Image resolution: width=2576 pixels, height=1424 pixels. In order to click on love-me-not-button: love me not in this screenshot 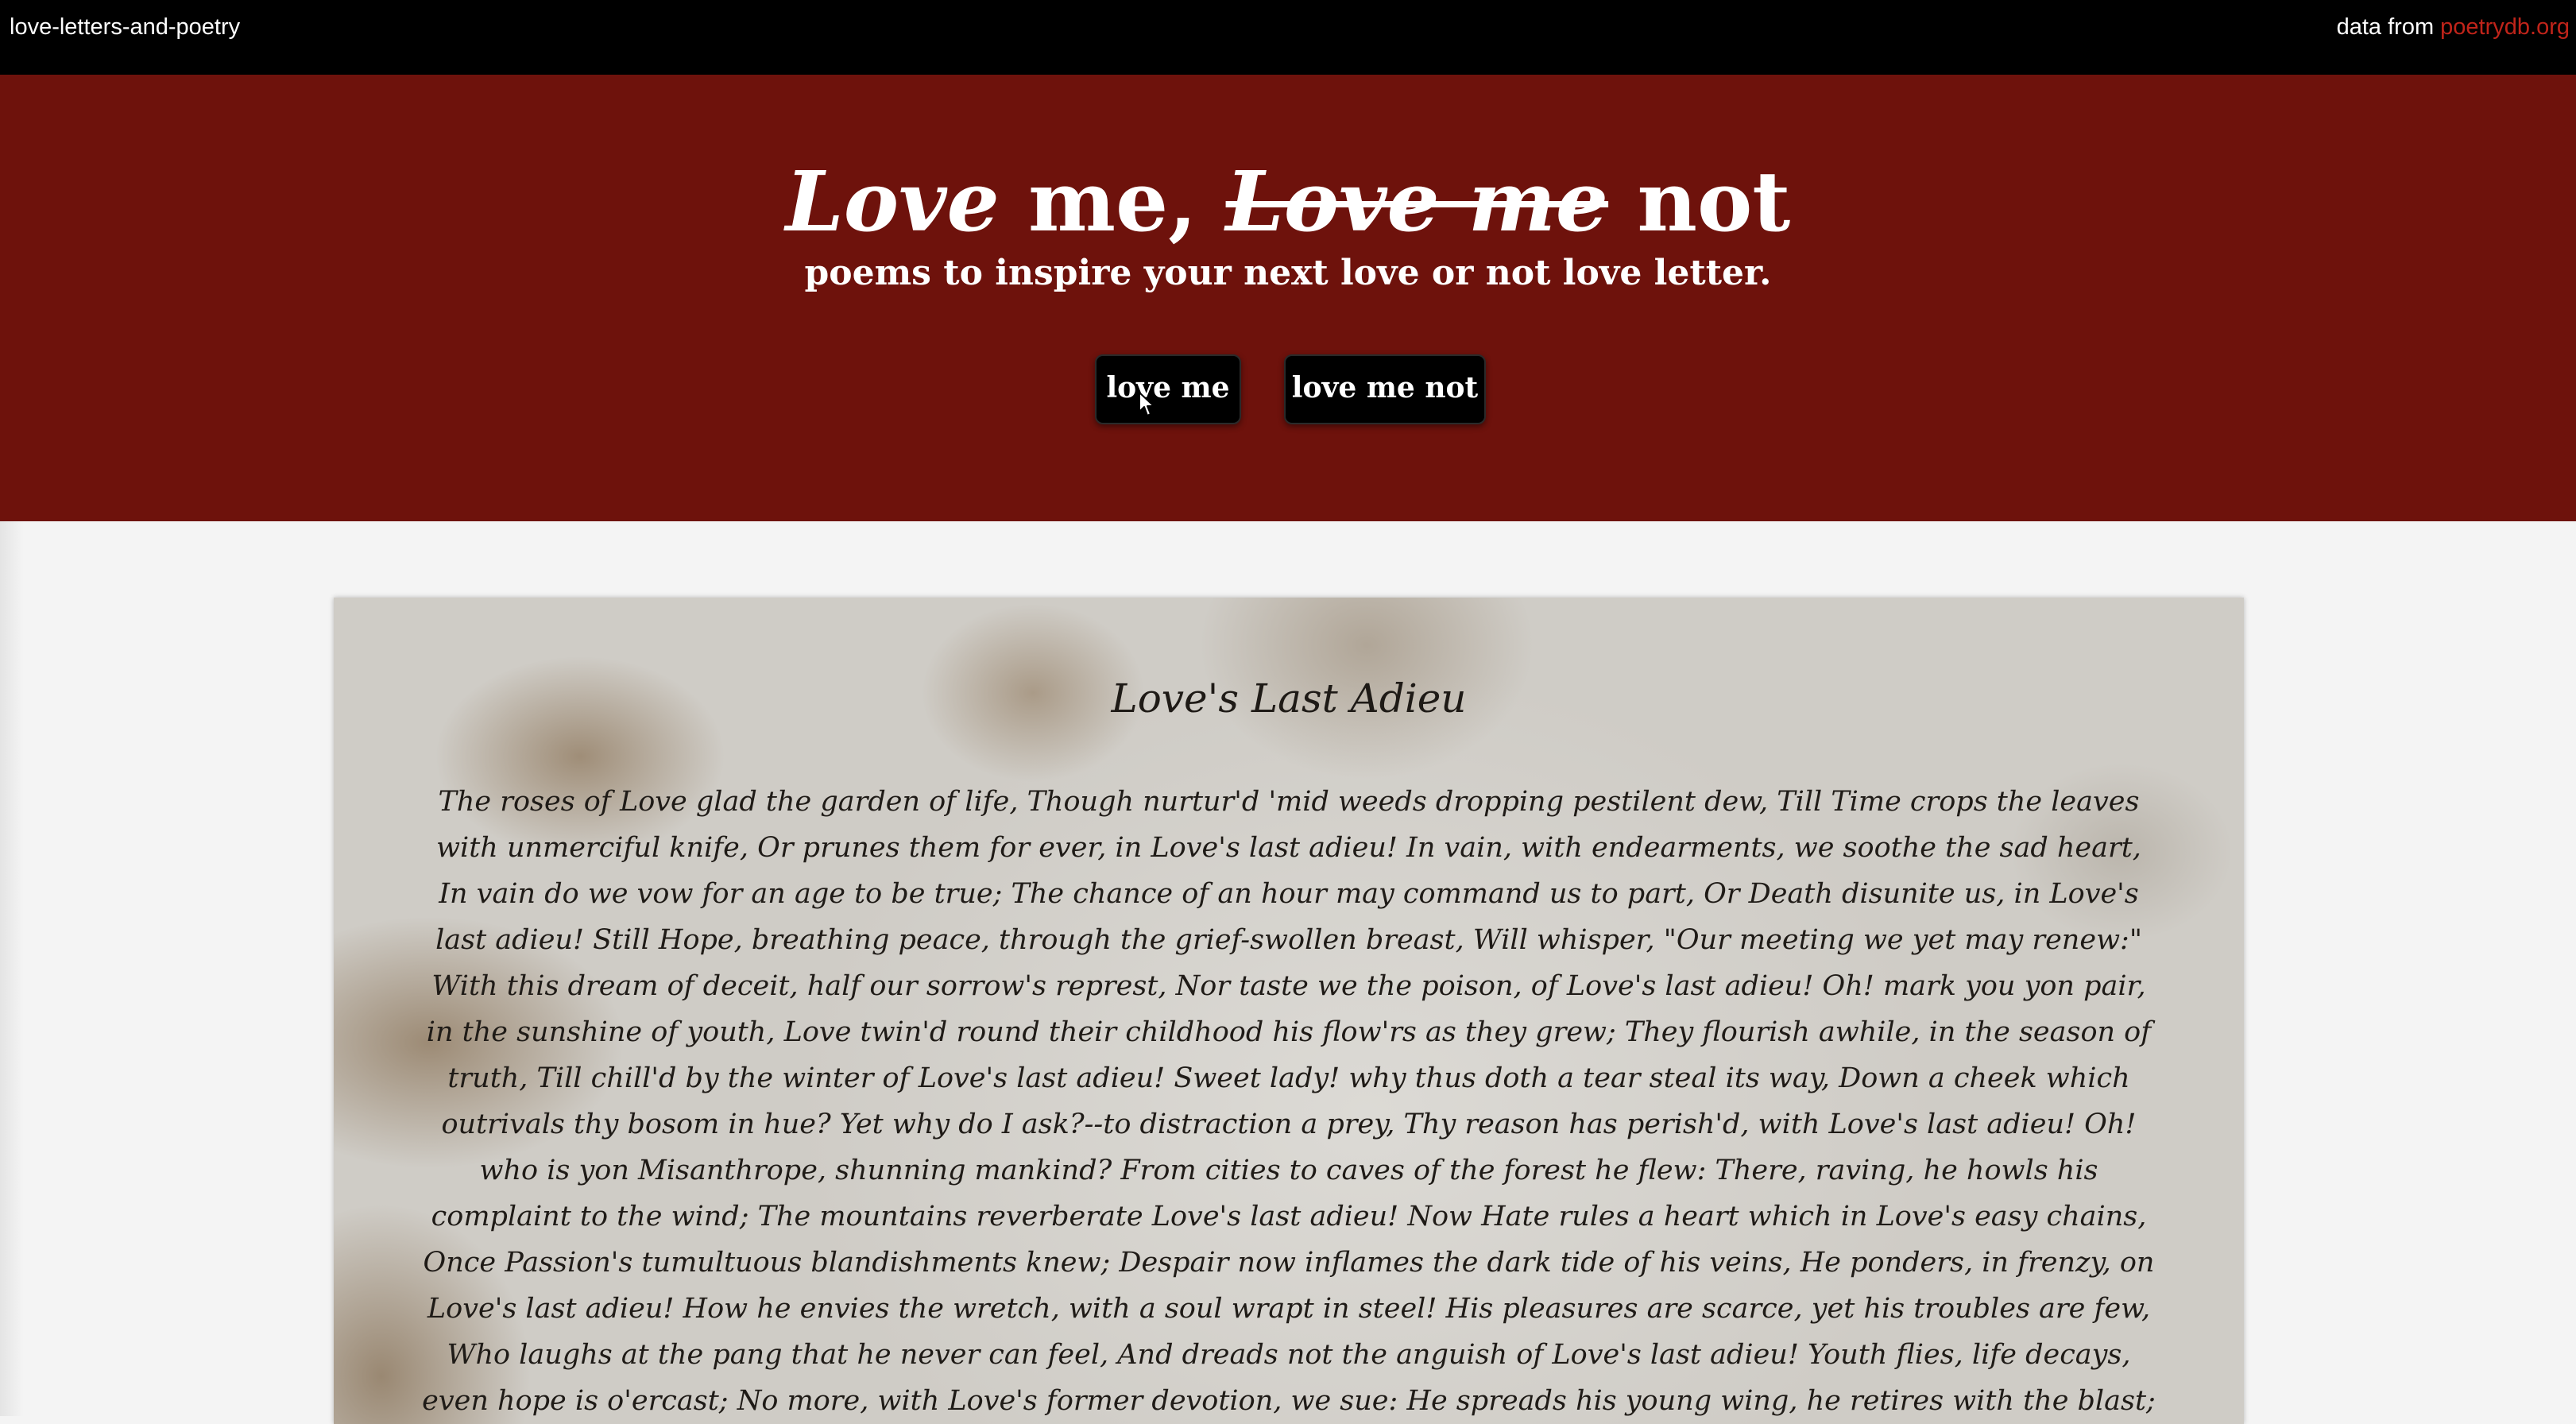, I will do `click(1385, 389)`.